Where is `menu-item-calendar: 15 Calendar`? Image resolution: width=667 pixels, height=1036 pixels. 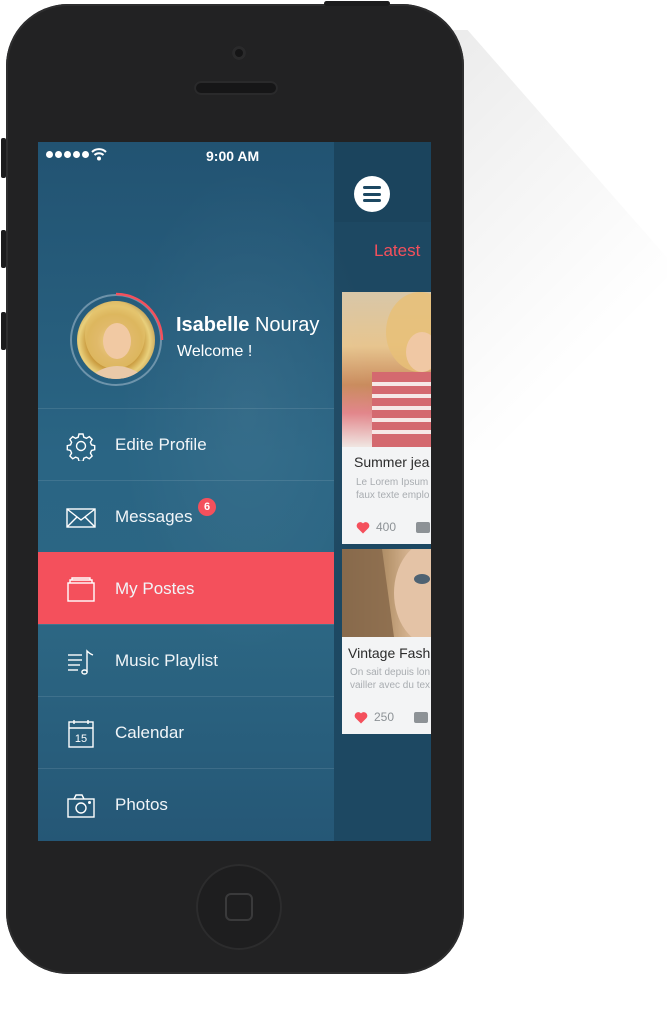 menu-item-calendar: 15 Calendar is located at coordinates (186, 732).